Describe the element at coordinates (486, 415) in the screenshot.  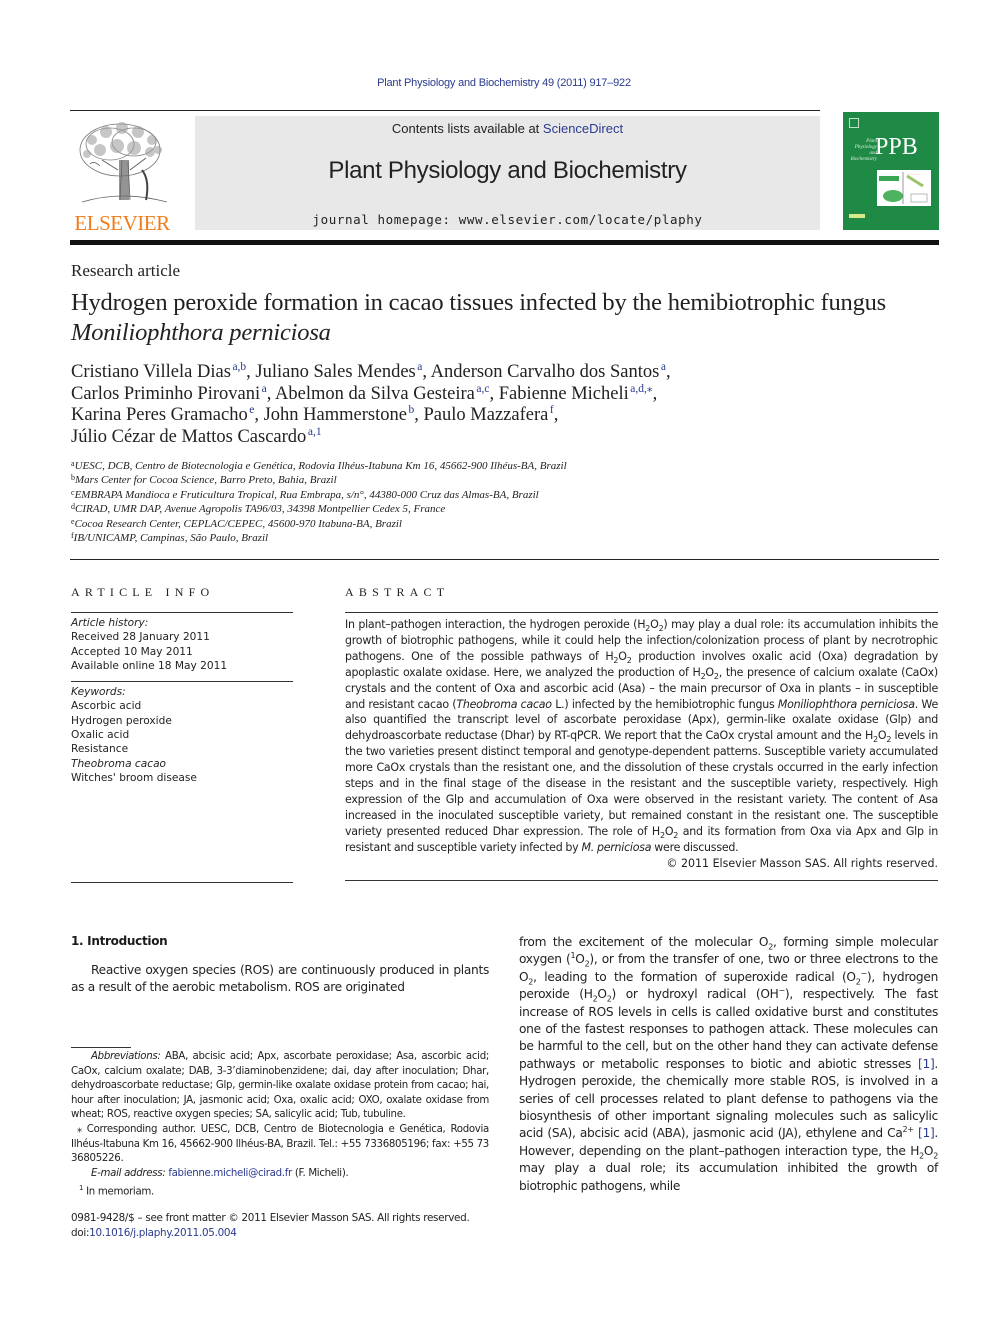
I see `author-name: Paulo Mazzafera` at that location.